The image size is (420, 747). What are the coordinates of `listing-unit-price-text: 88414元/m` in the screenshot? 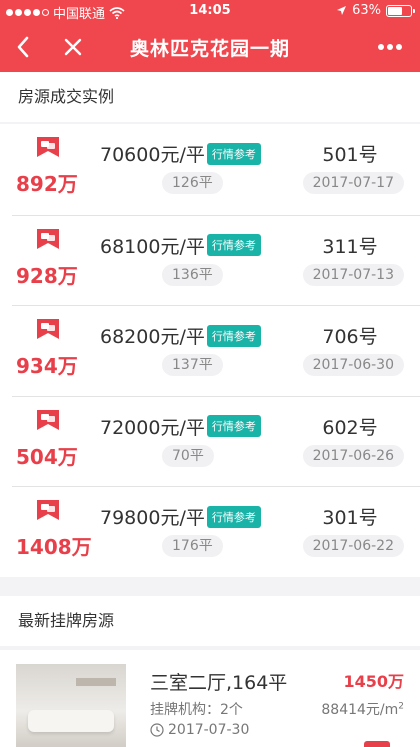 It's located at (360, 710).